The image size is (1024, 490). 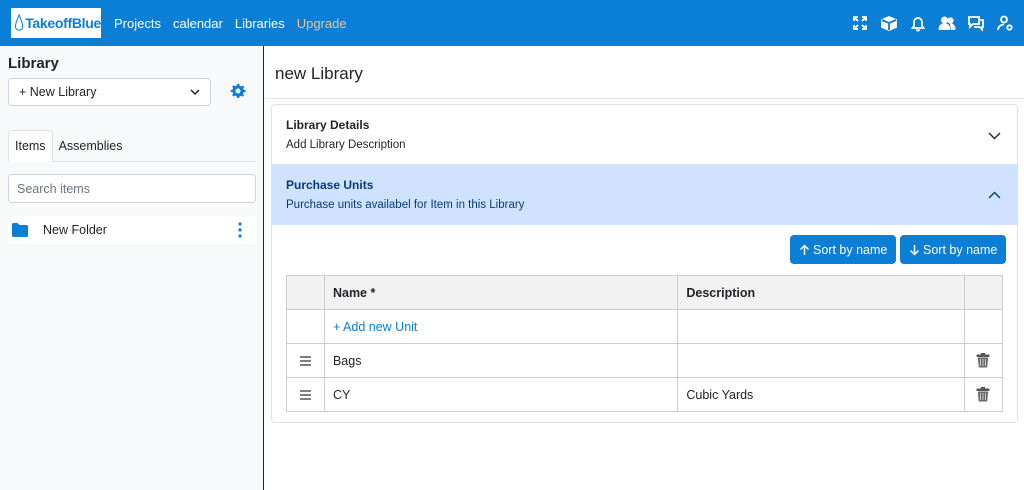 What do you see at coordinates (30, 146) in the screenshot?
I see `tab-items: Items` at bounding box center [30, 146].